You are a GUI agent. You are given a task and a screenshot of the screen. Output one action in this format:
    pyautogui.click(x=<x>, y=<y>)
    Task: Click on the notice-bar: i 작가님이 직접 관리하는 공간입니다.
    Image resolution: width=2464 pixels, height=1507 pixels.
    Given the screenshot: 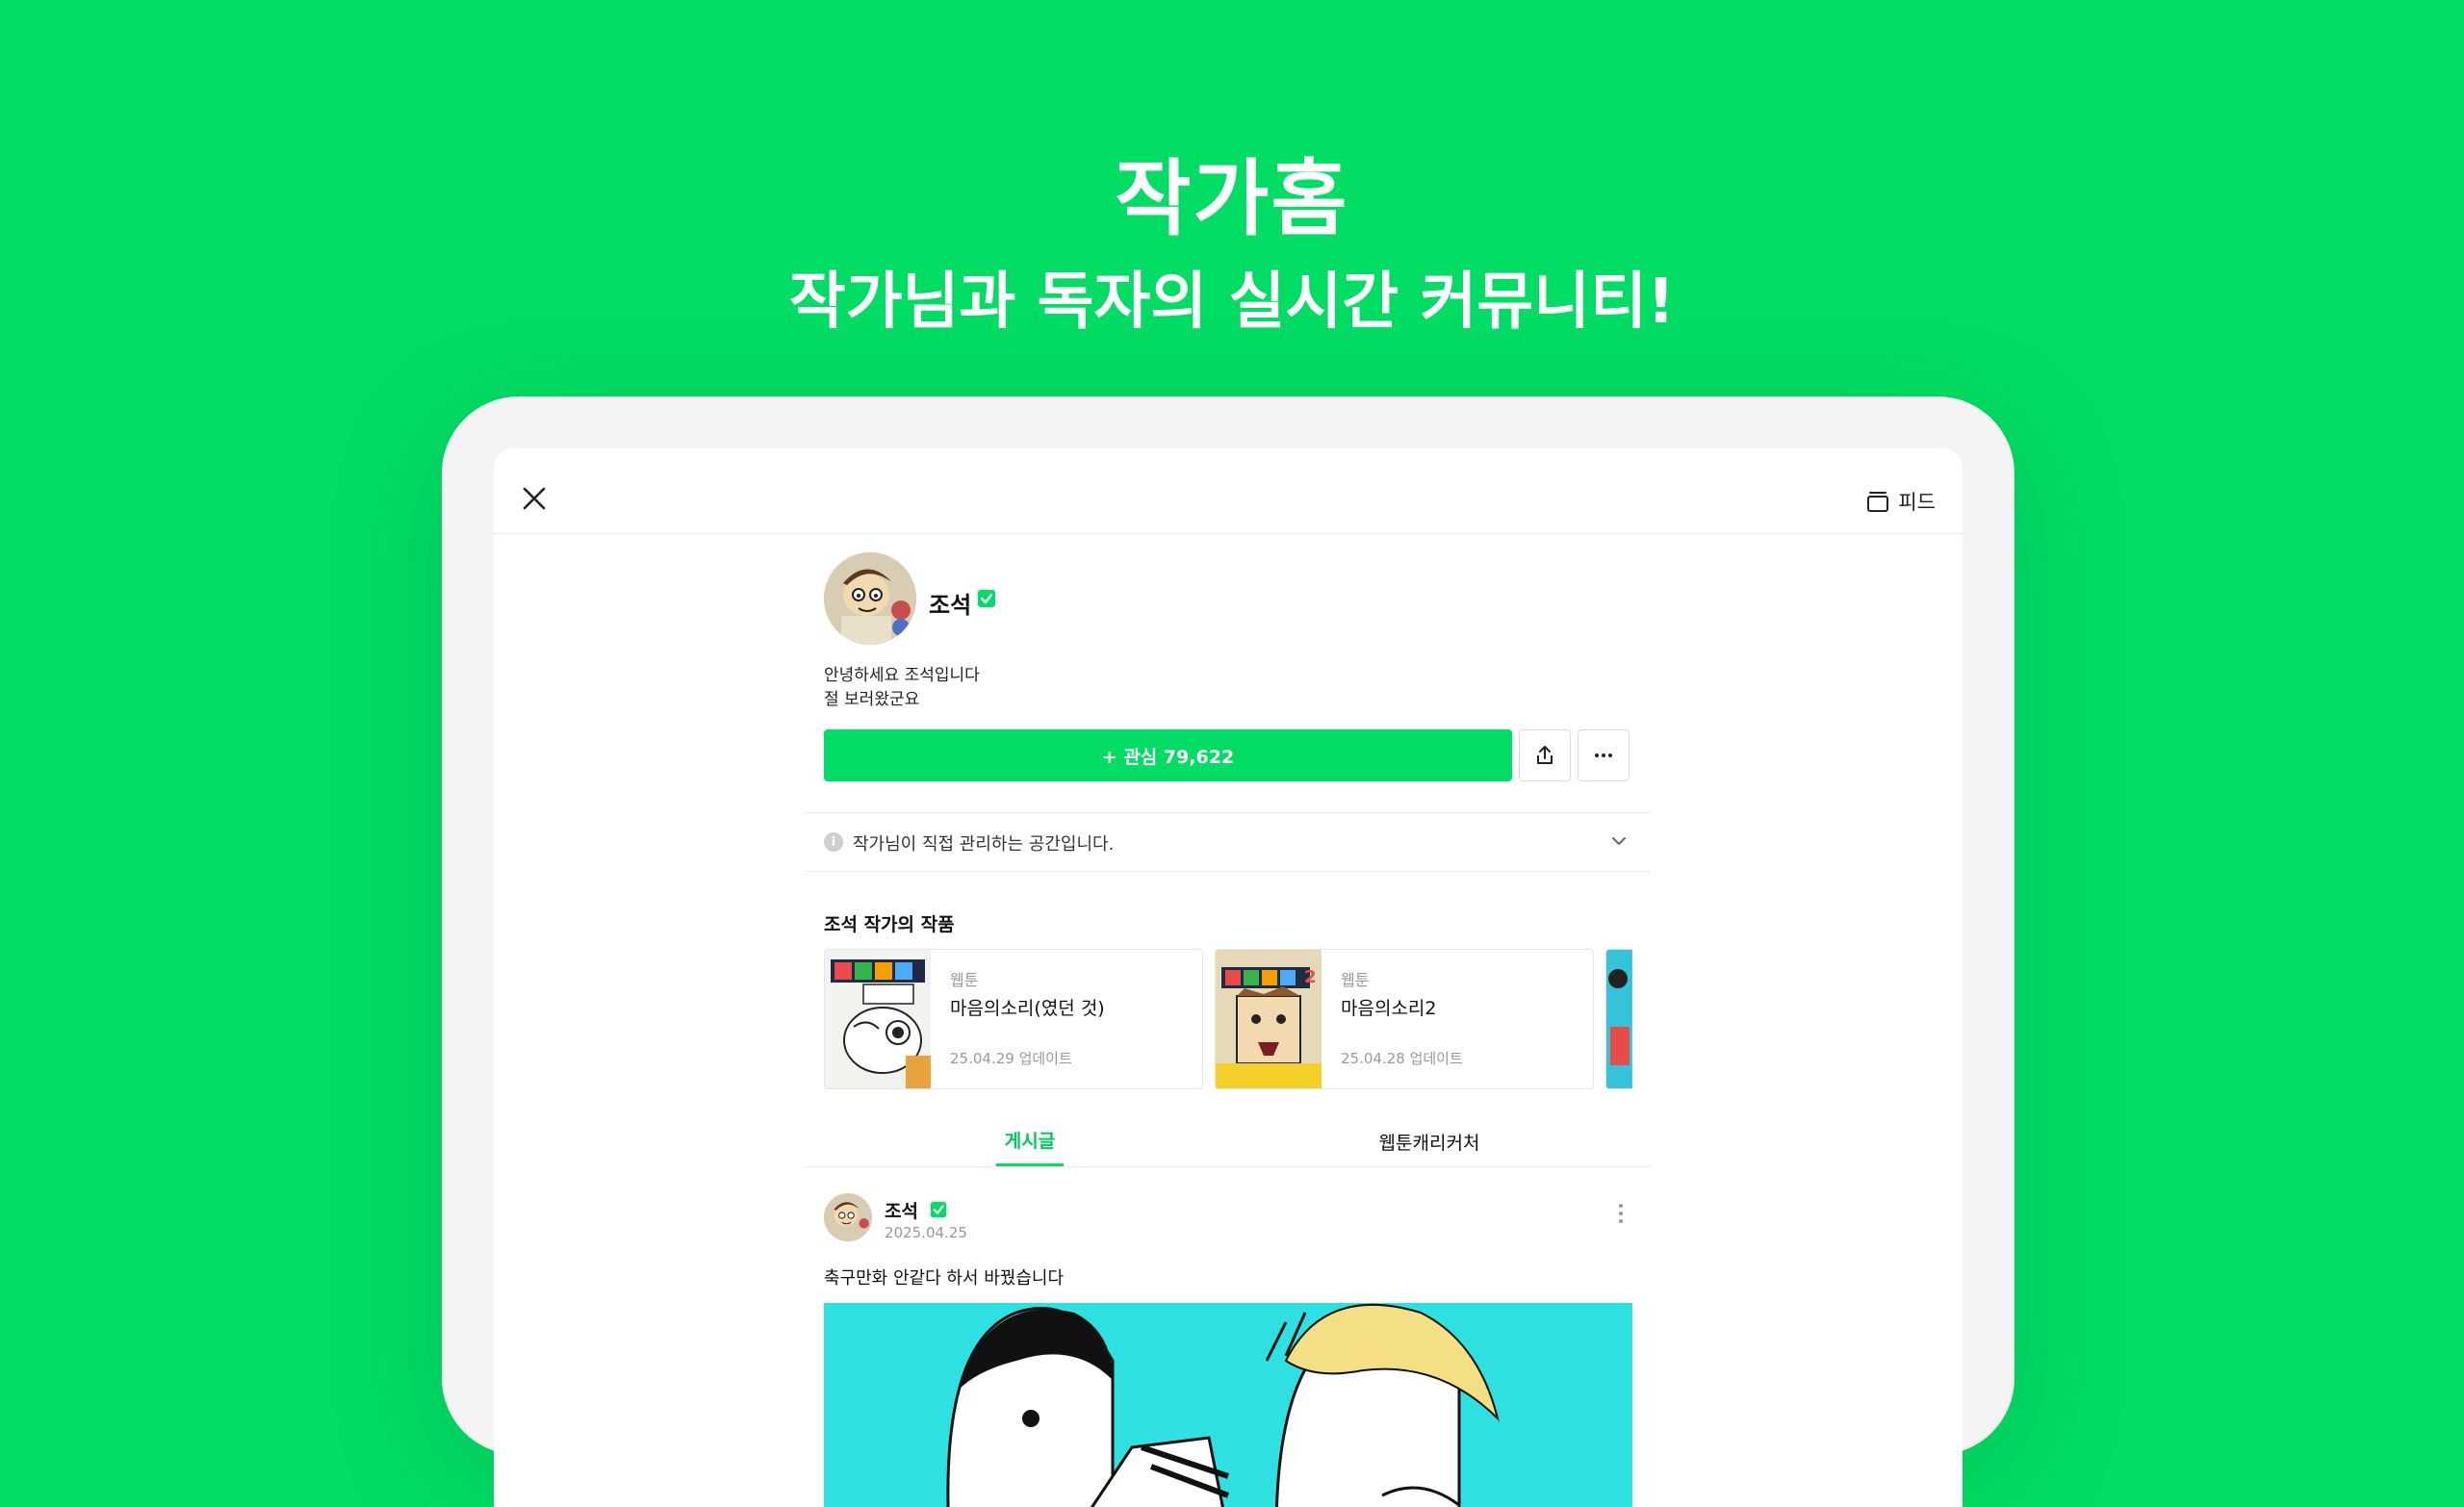 What is the action you would take?
    pyautogui.click(x=1227, y=842)
    